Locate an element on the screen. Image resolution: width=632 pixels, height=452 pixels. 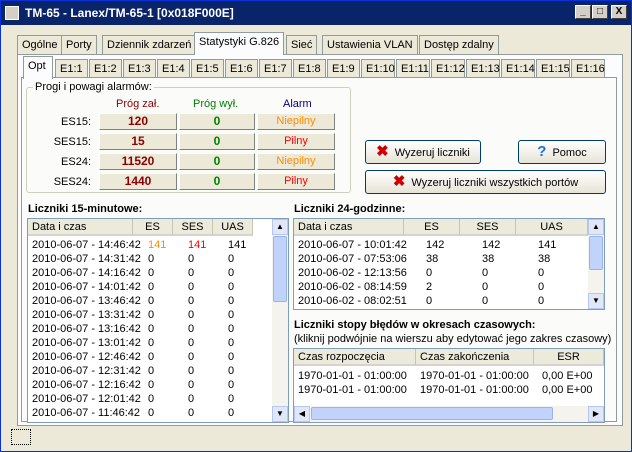
col-header-start: Czas rozpoczęcia is located at coordinates (355, 357).